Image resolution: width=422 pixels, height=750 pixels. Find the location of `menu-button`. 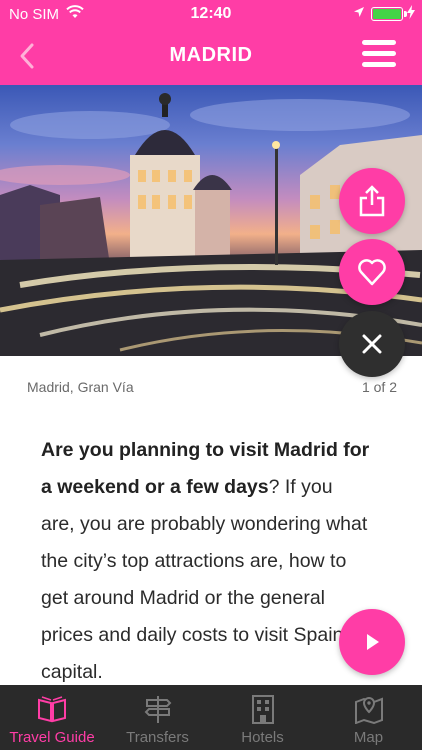

menu-button is located at coordinates (380, 55).